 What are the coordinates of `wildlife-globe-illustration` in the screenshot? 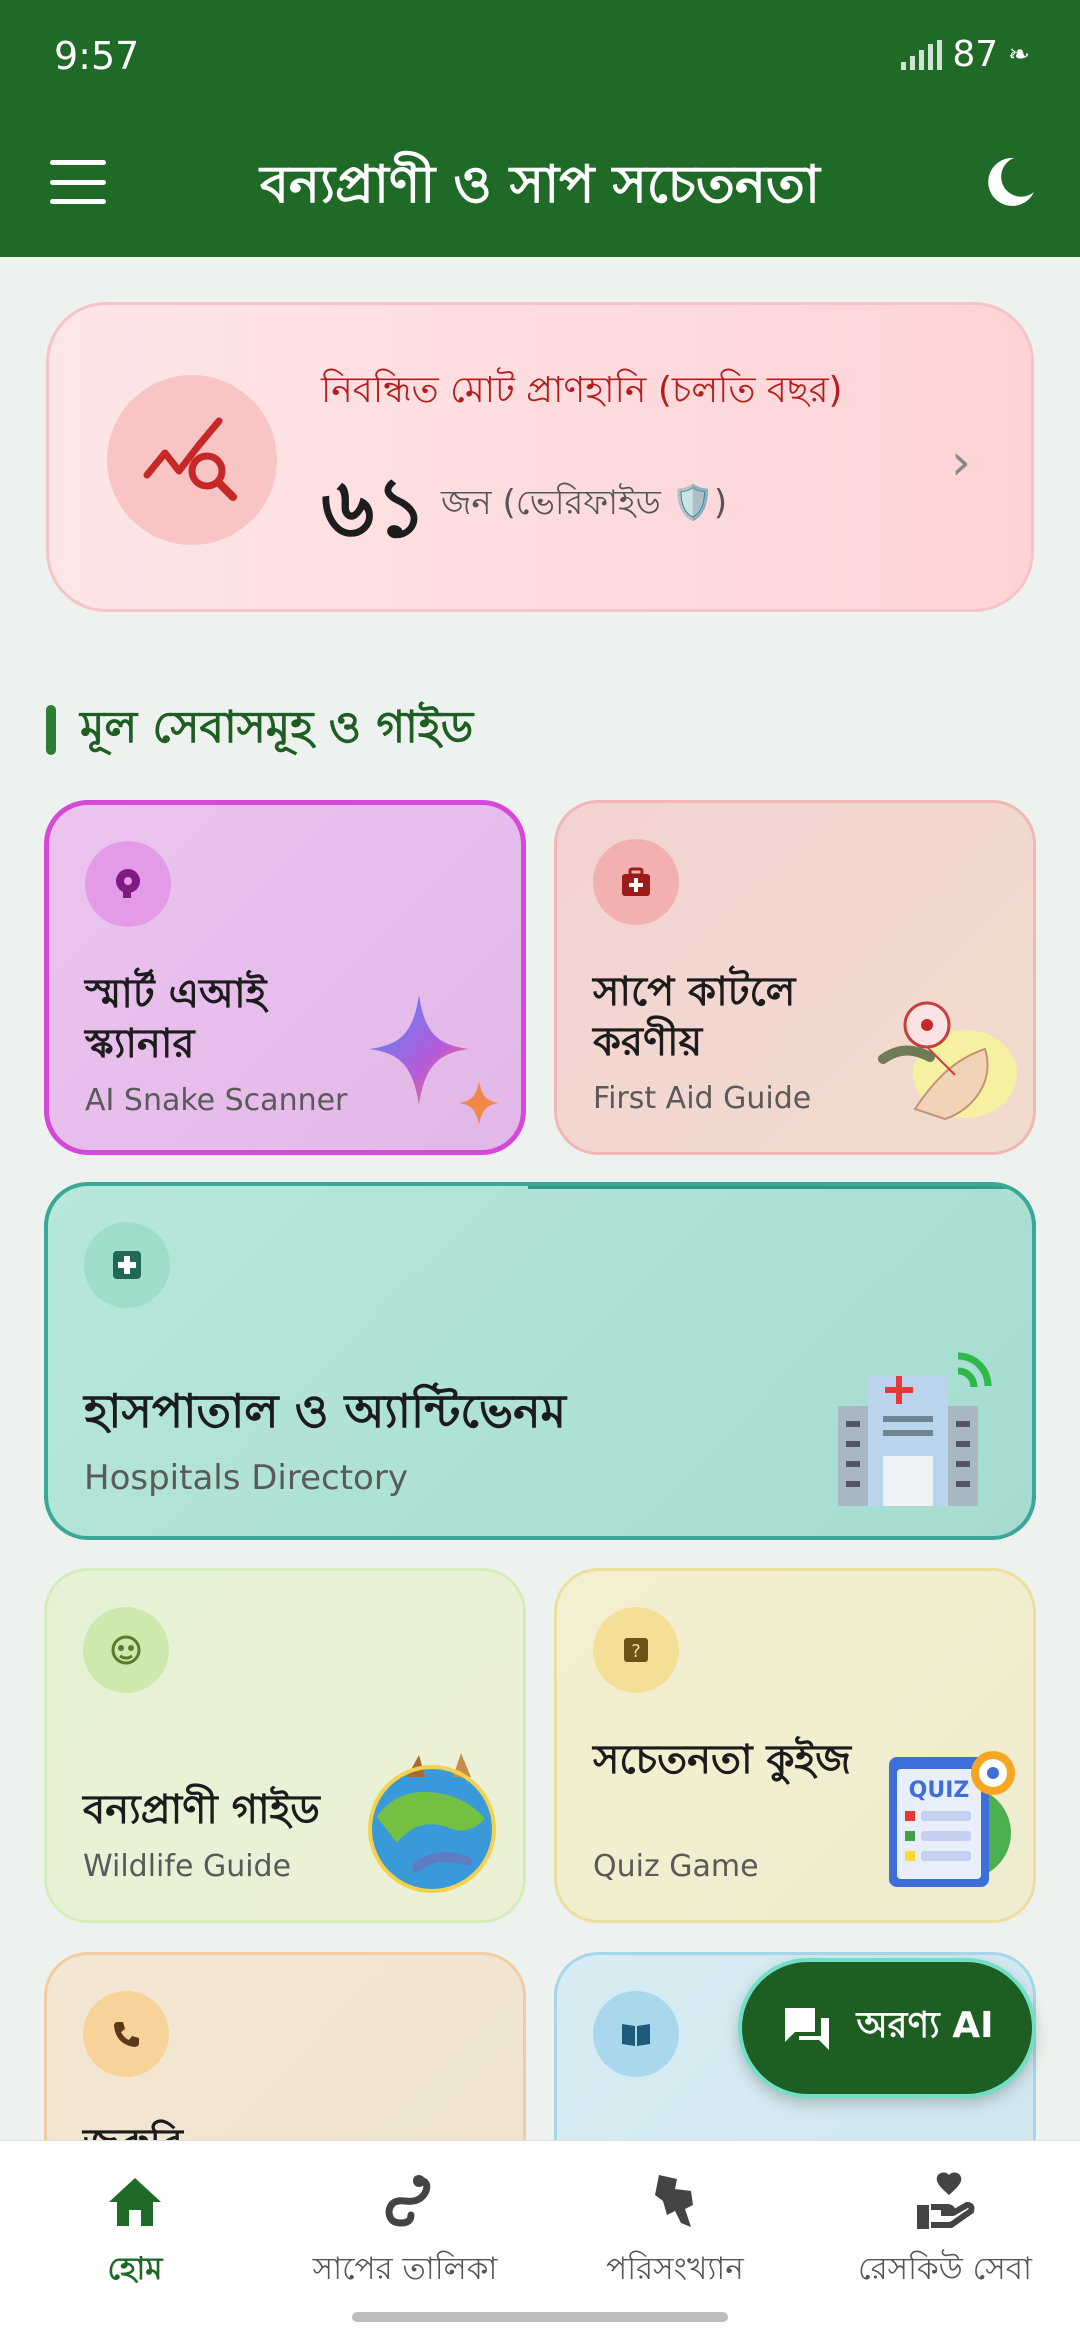 It's located at (432, 1823).